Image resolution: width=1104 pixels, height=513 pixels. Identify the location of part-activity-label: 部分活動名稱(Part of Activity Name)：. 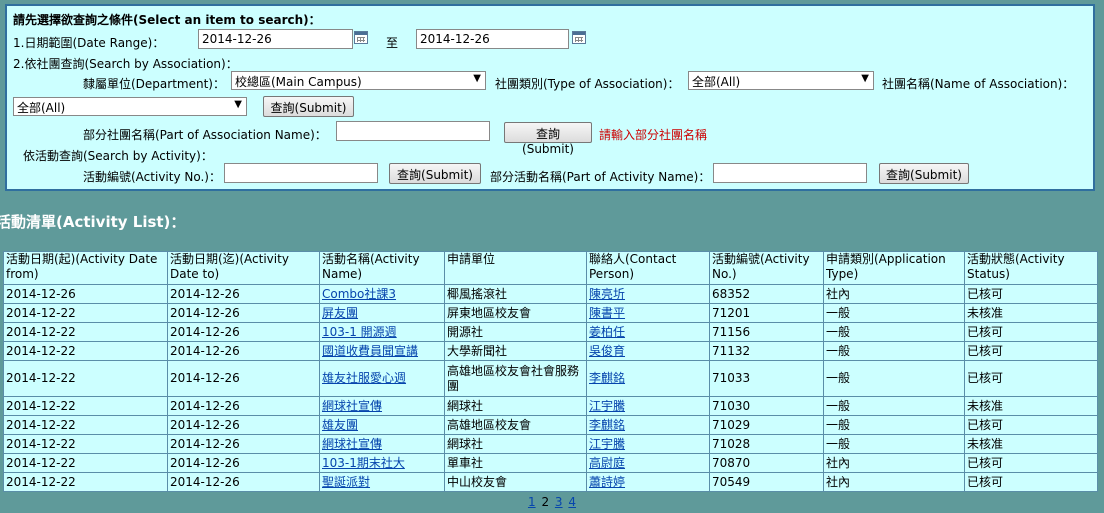
(600, 177).